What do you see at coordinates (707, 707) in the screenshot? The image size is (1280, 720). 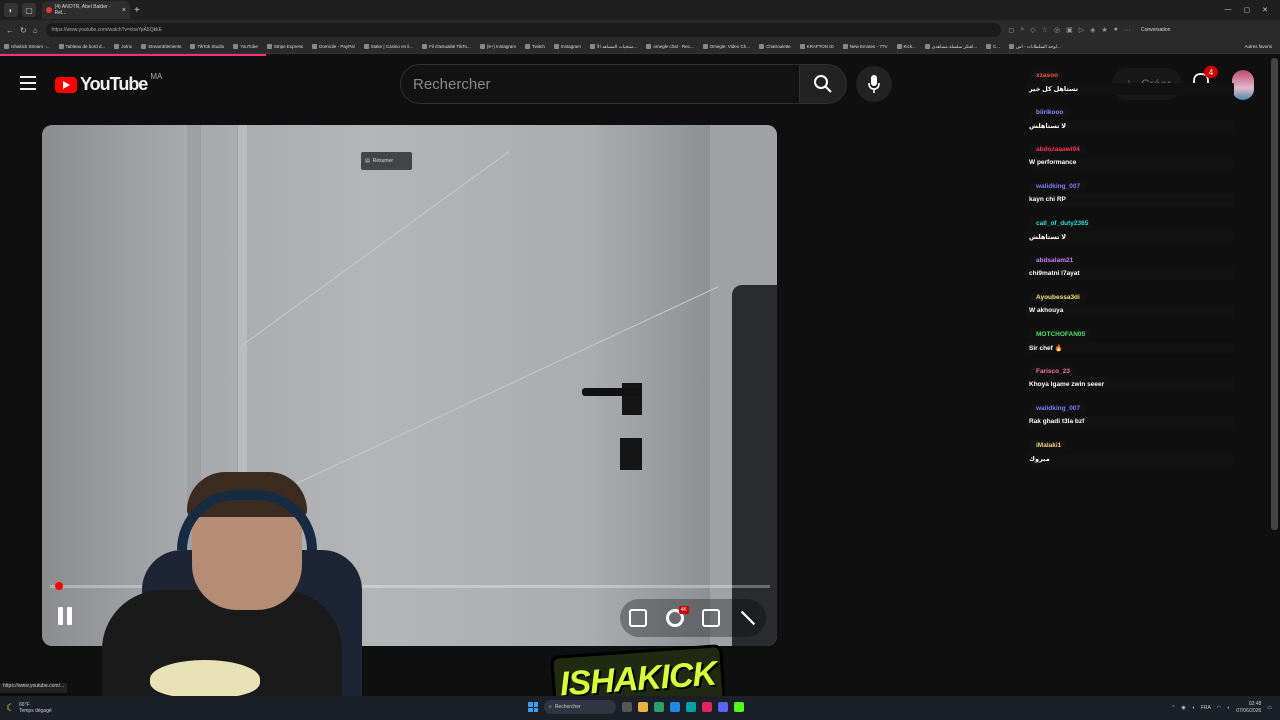 I see `tiktok-icon` at bounding box center [707, 707].